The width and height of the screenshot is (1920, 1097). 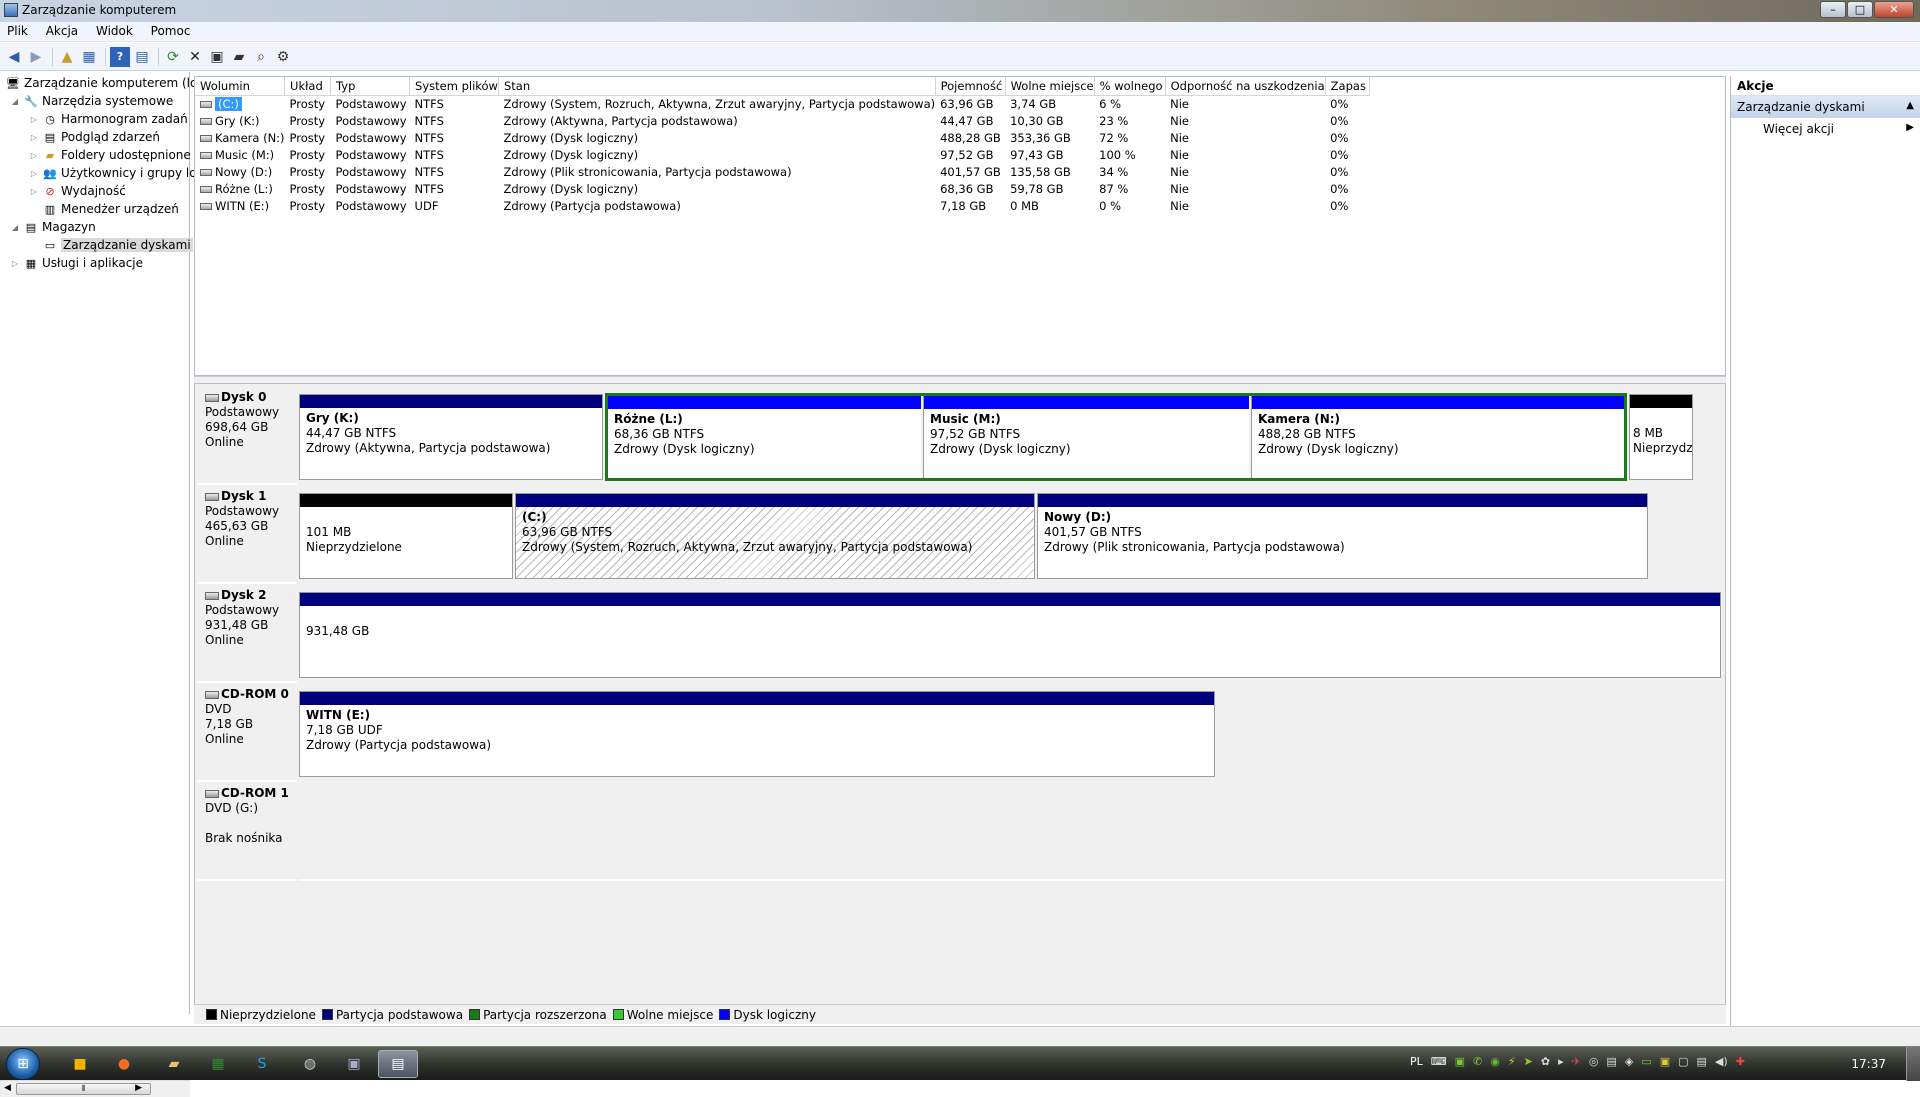 What do you see at coordinates (406, 536) in the screenshot?
I see `partition-unallocated-disk1: 101 MB Nieprzydzielone` at bounding box center [406, 536].